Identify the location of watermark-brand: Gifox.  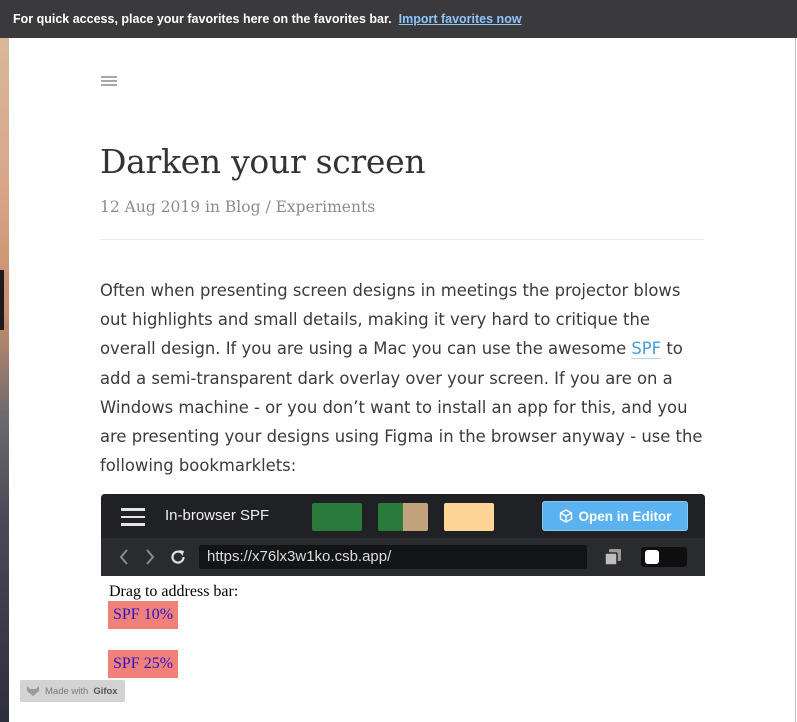
(105, 691).